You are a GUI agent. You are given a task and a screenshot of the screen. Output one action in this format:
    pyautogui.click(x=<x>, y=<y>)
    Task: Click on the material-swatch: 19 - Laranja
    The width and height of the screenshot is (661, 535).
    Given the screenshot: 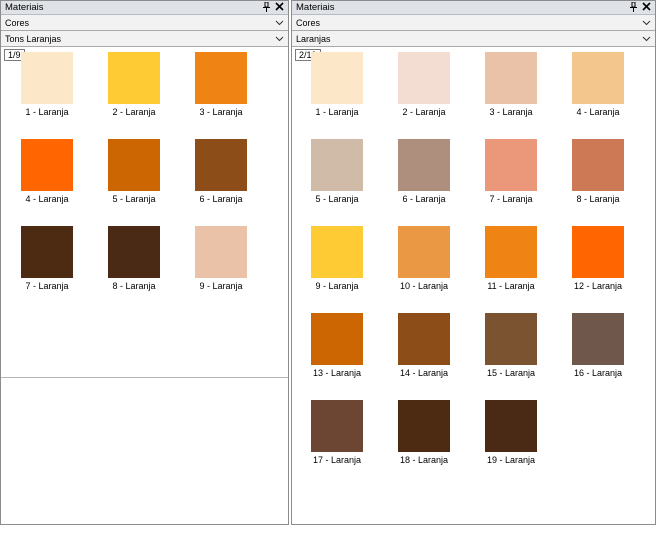 What is the action you would take?
    pyautogui.click(x=511, y=434)
    